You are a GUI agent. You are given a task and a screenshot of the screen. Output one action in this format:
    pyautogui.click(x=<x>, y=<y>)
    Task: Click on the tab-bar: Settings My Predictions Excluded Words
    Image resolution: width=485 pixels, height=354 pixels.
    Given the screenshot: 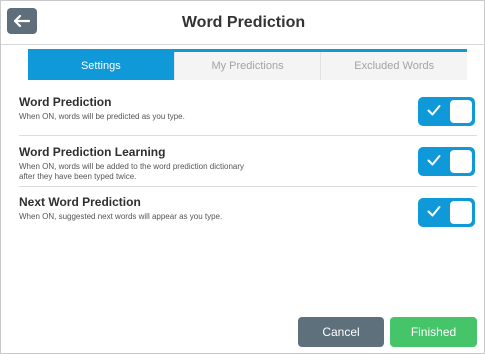 What is the action you would take?
    pyautogui.click(x=247, y=64)
    